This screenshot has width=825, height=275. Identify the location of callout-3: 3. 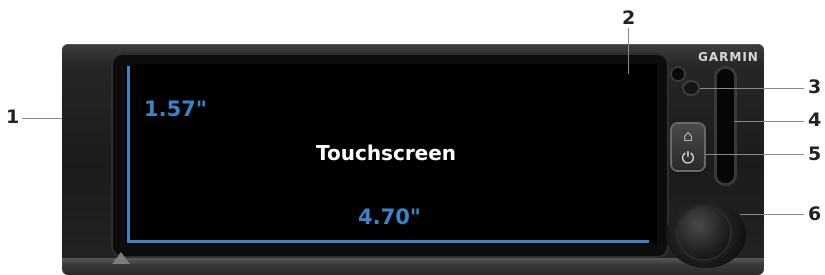
(815, 87).